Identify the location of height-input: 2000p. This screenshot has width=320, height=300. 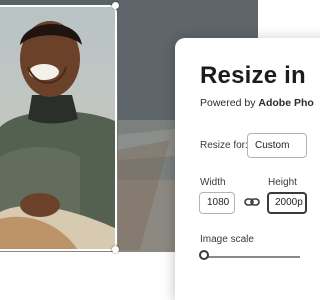
(287, 203).